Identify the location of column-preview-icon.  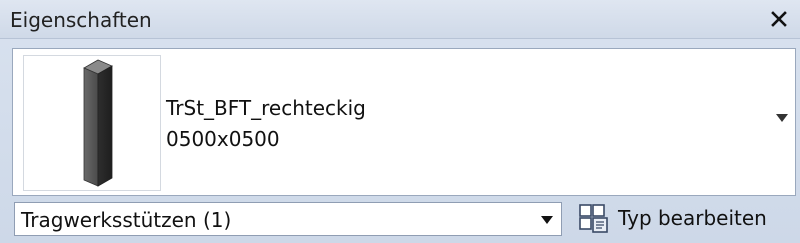
(98, 123).